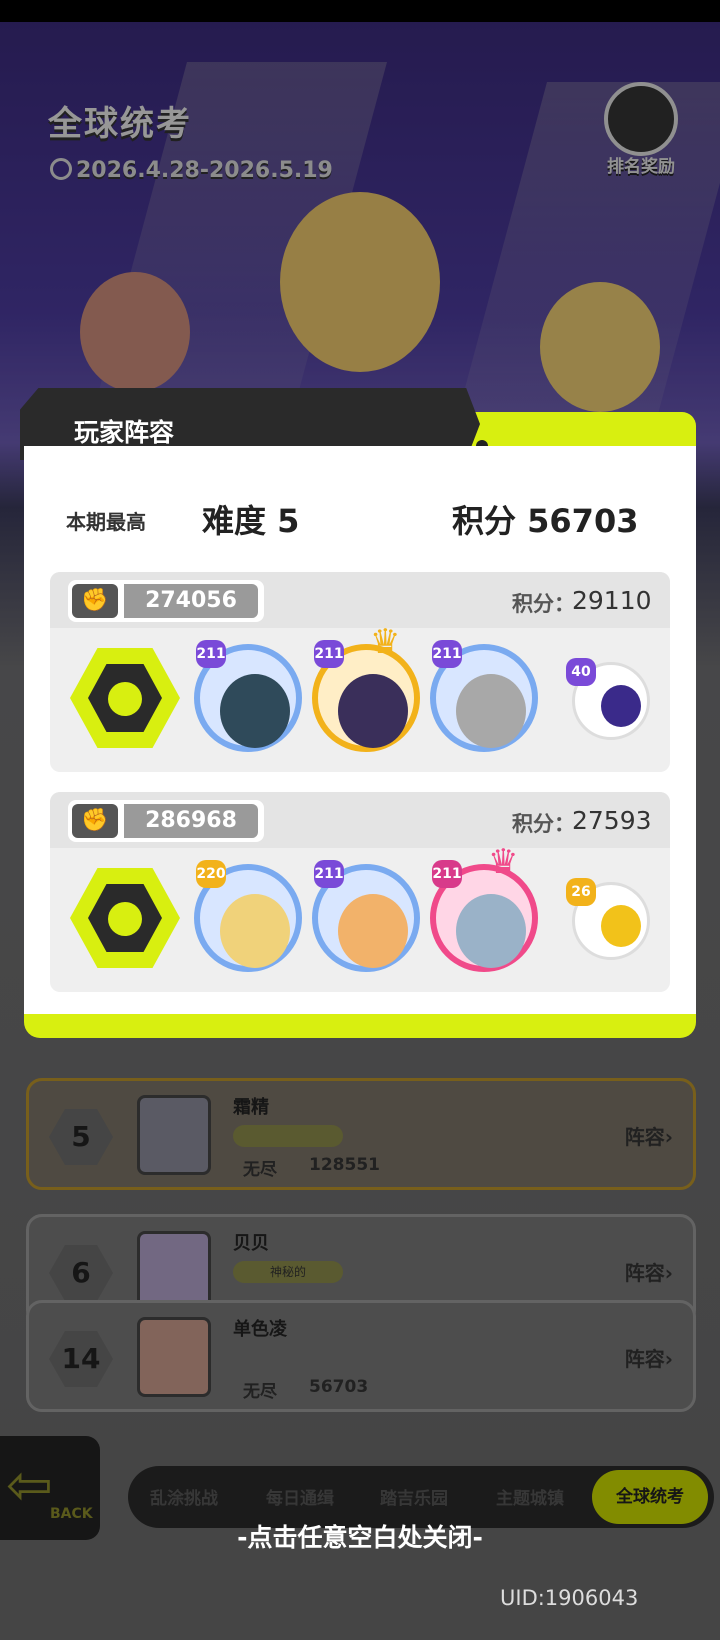 The height and width of the screenshot is (1640, 720). I want to click on pet-slot: 40, so click(609, 701).